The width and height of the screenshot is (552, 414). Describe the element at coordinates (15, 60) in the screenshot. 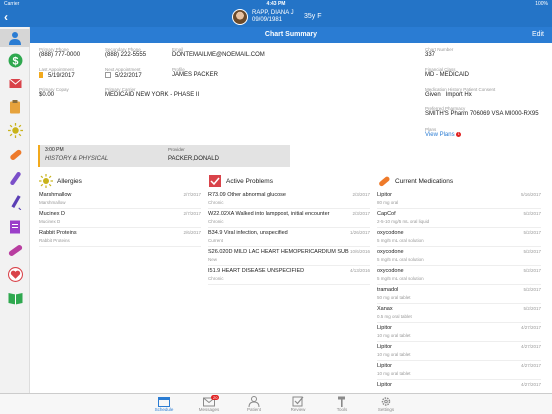

I see `sidebar-billing: $` at that location.